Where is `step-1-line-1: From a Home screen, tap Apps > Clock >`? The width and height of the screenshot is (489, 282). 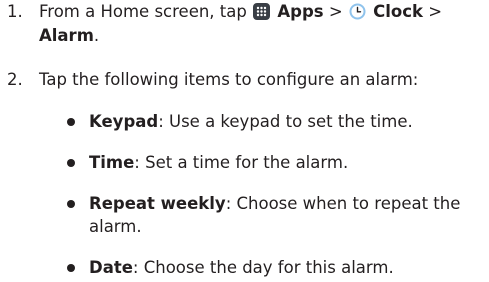
step-1-line-1: From a Home screen, tap Apps > Clock > is located at coordinates (240, 12).